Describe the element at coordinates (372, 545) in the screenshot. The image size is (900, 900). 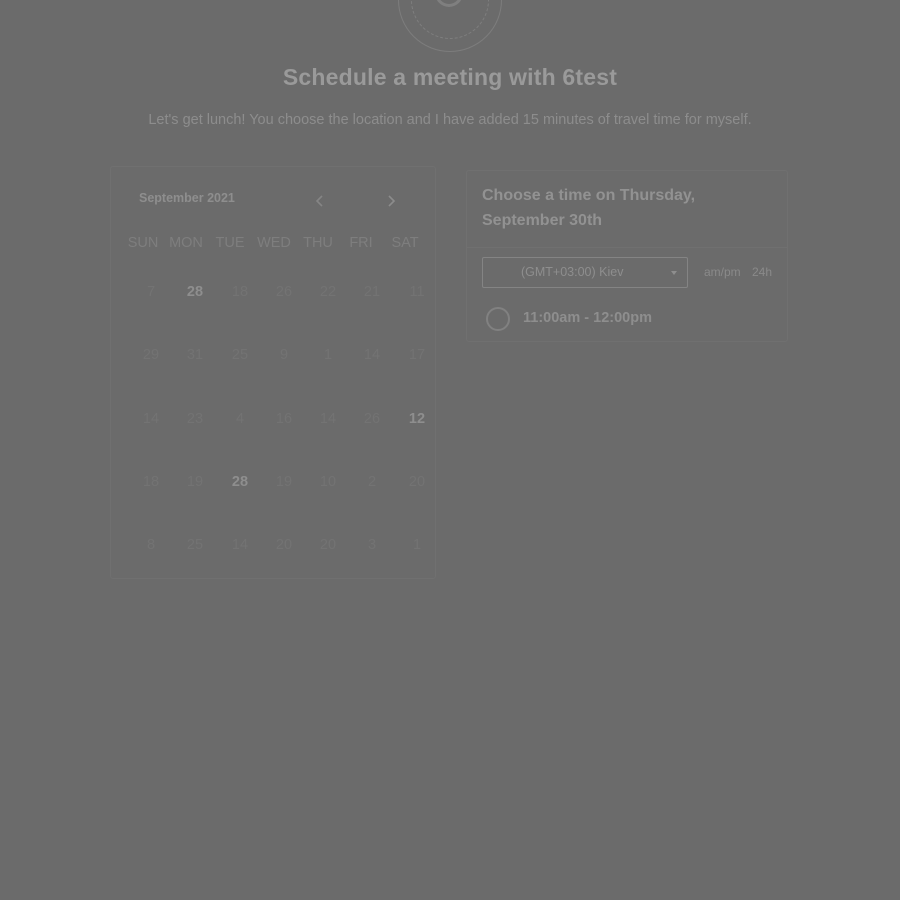
I see `calendar-day: 3` at that location.